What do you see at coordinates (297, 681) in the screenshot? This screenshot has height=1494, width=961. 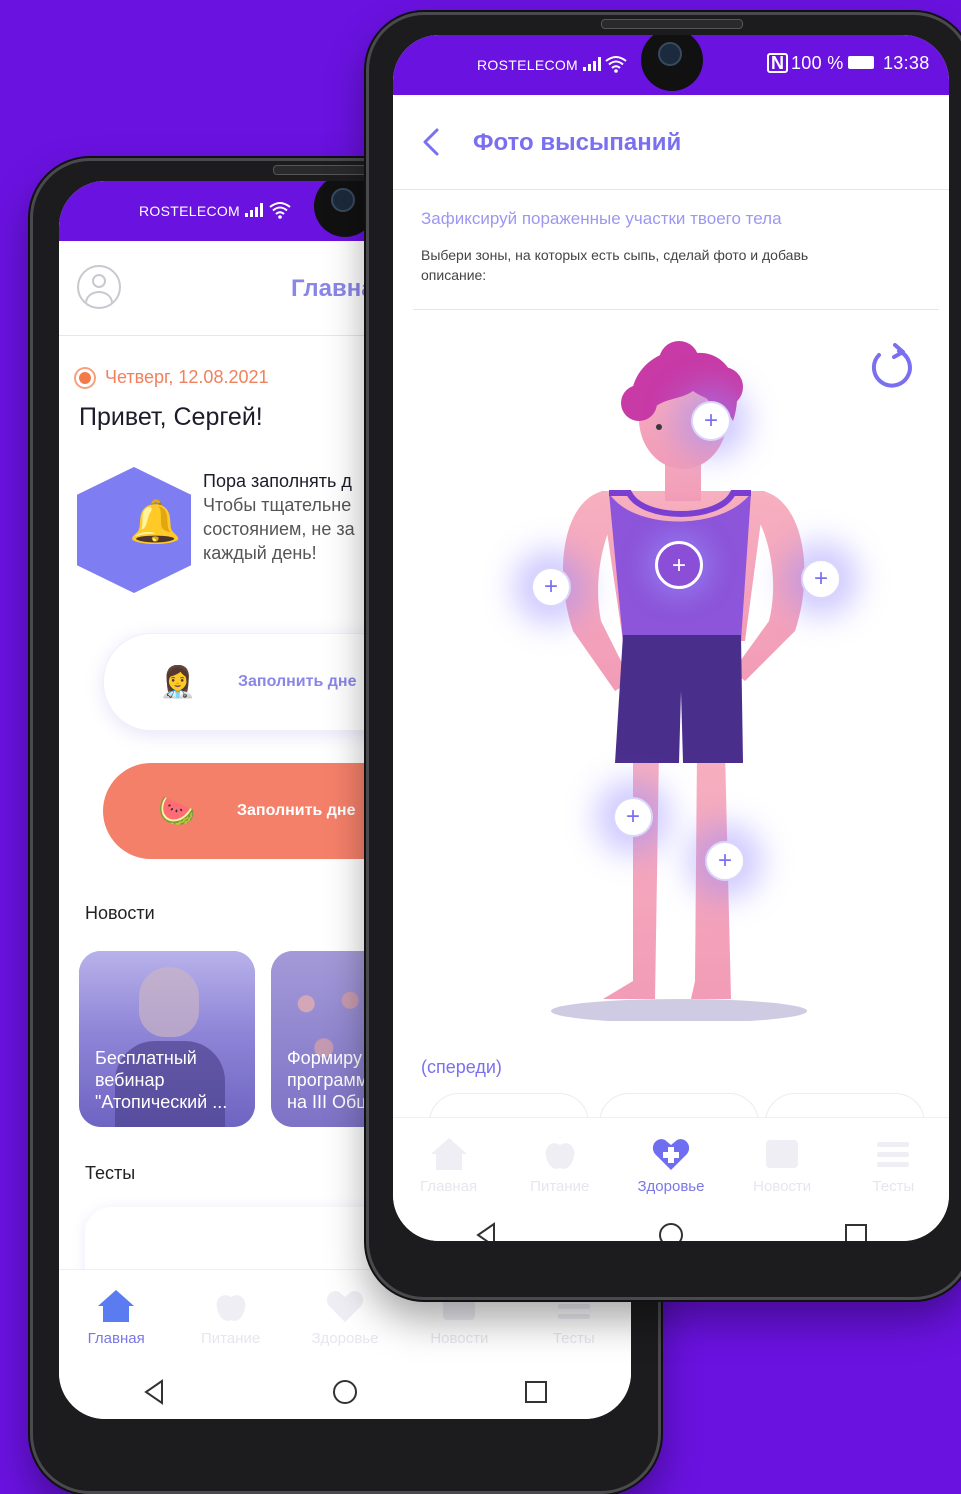 I see `fill-diary-label: Заполнить дне` at bounding box center [297, 681].